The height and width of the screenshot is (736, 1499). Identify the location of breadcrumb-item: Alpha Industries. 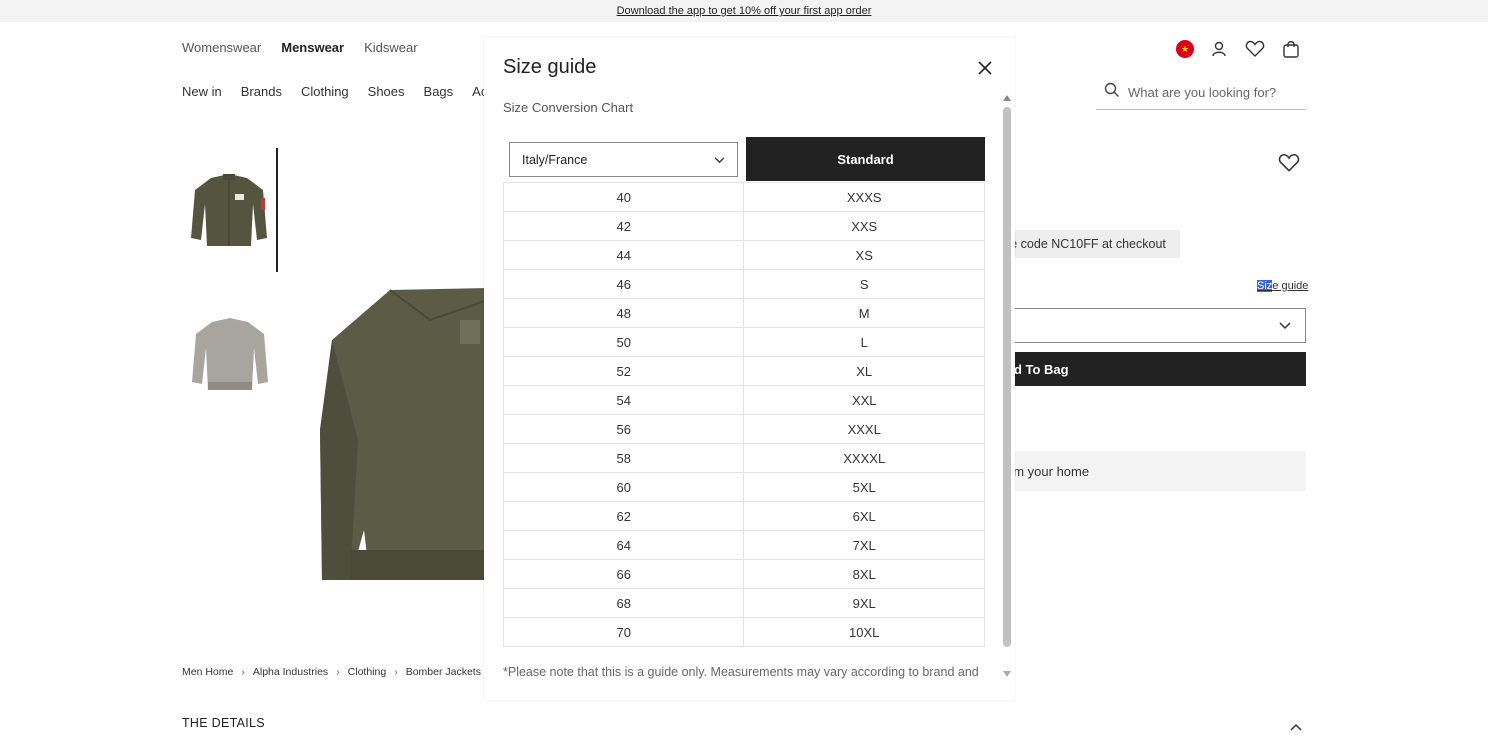
(290, 672).